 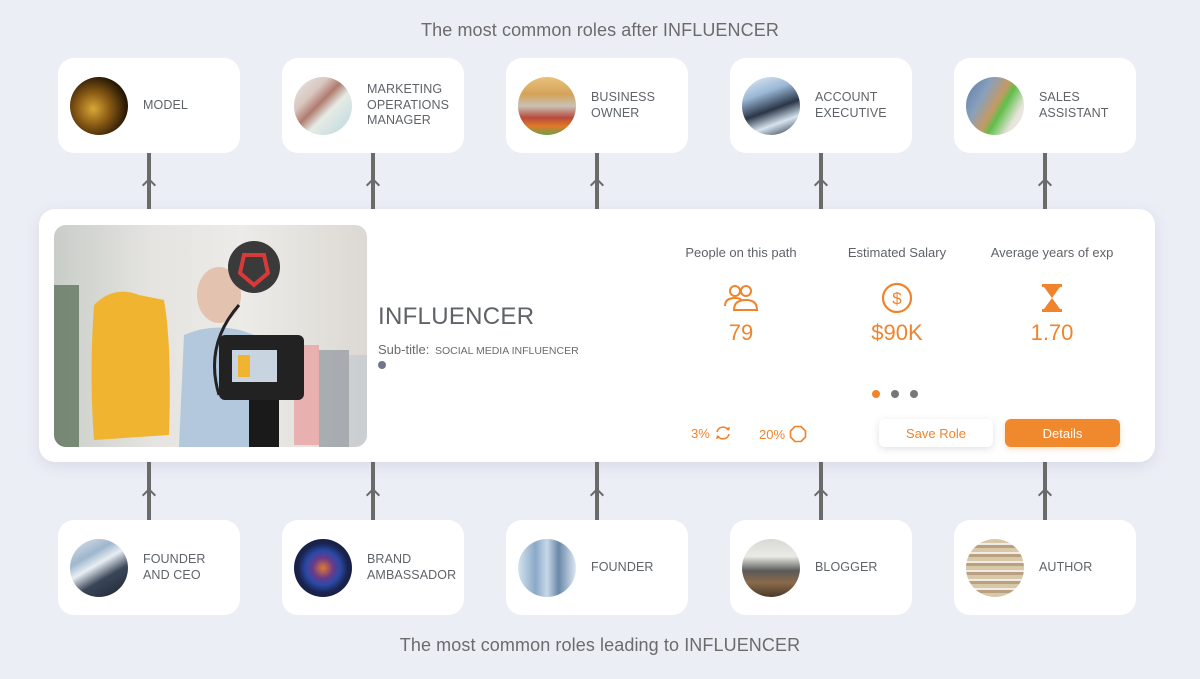 I want to click on rotation-metric: 3%, so click(x=711, y=433).